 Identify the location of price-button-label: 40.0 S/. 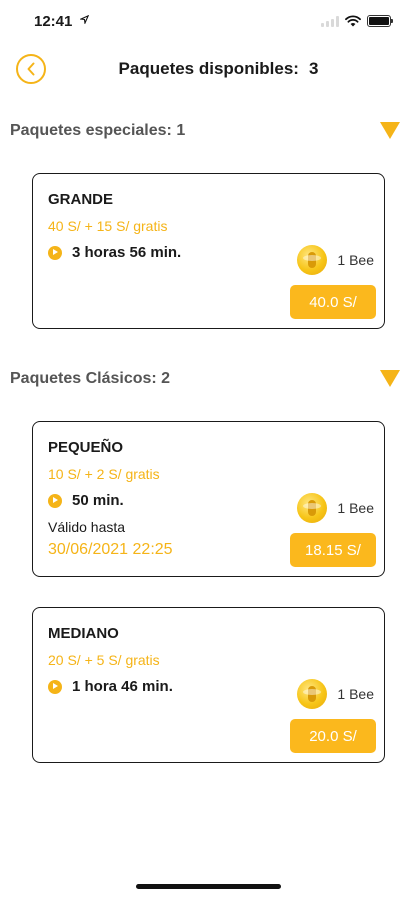
(333, 302).